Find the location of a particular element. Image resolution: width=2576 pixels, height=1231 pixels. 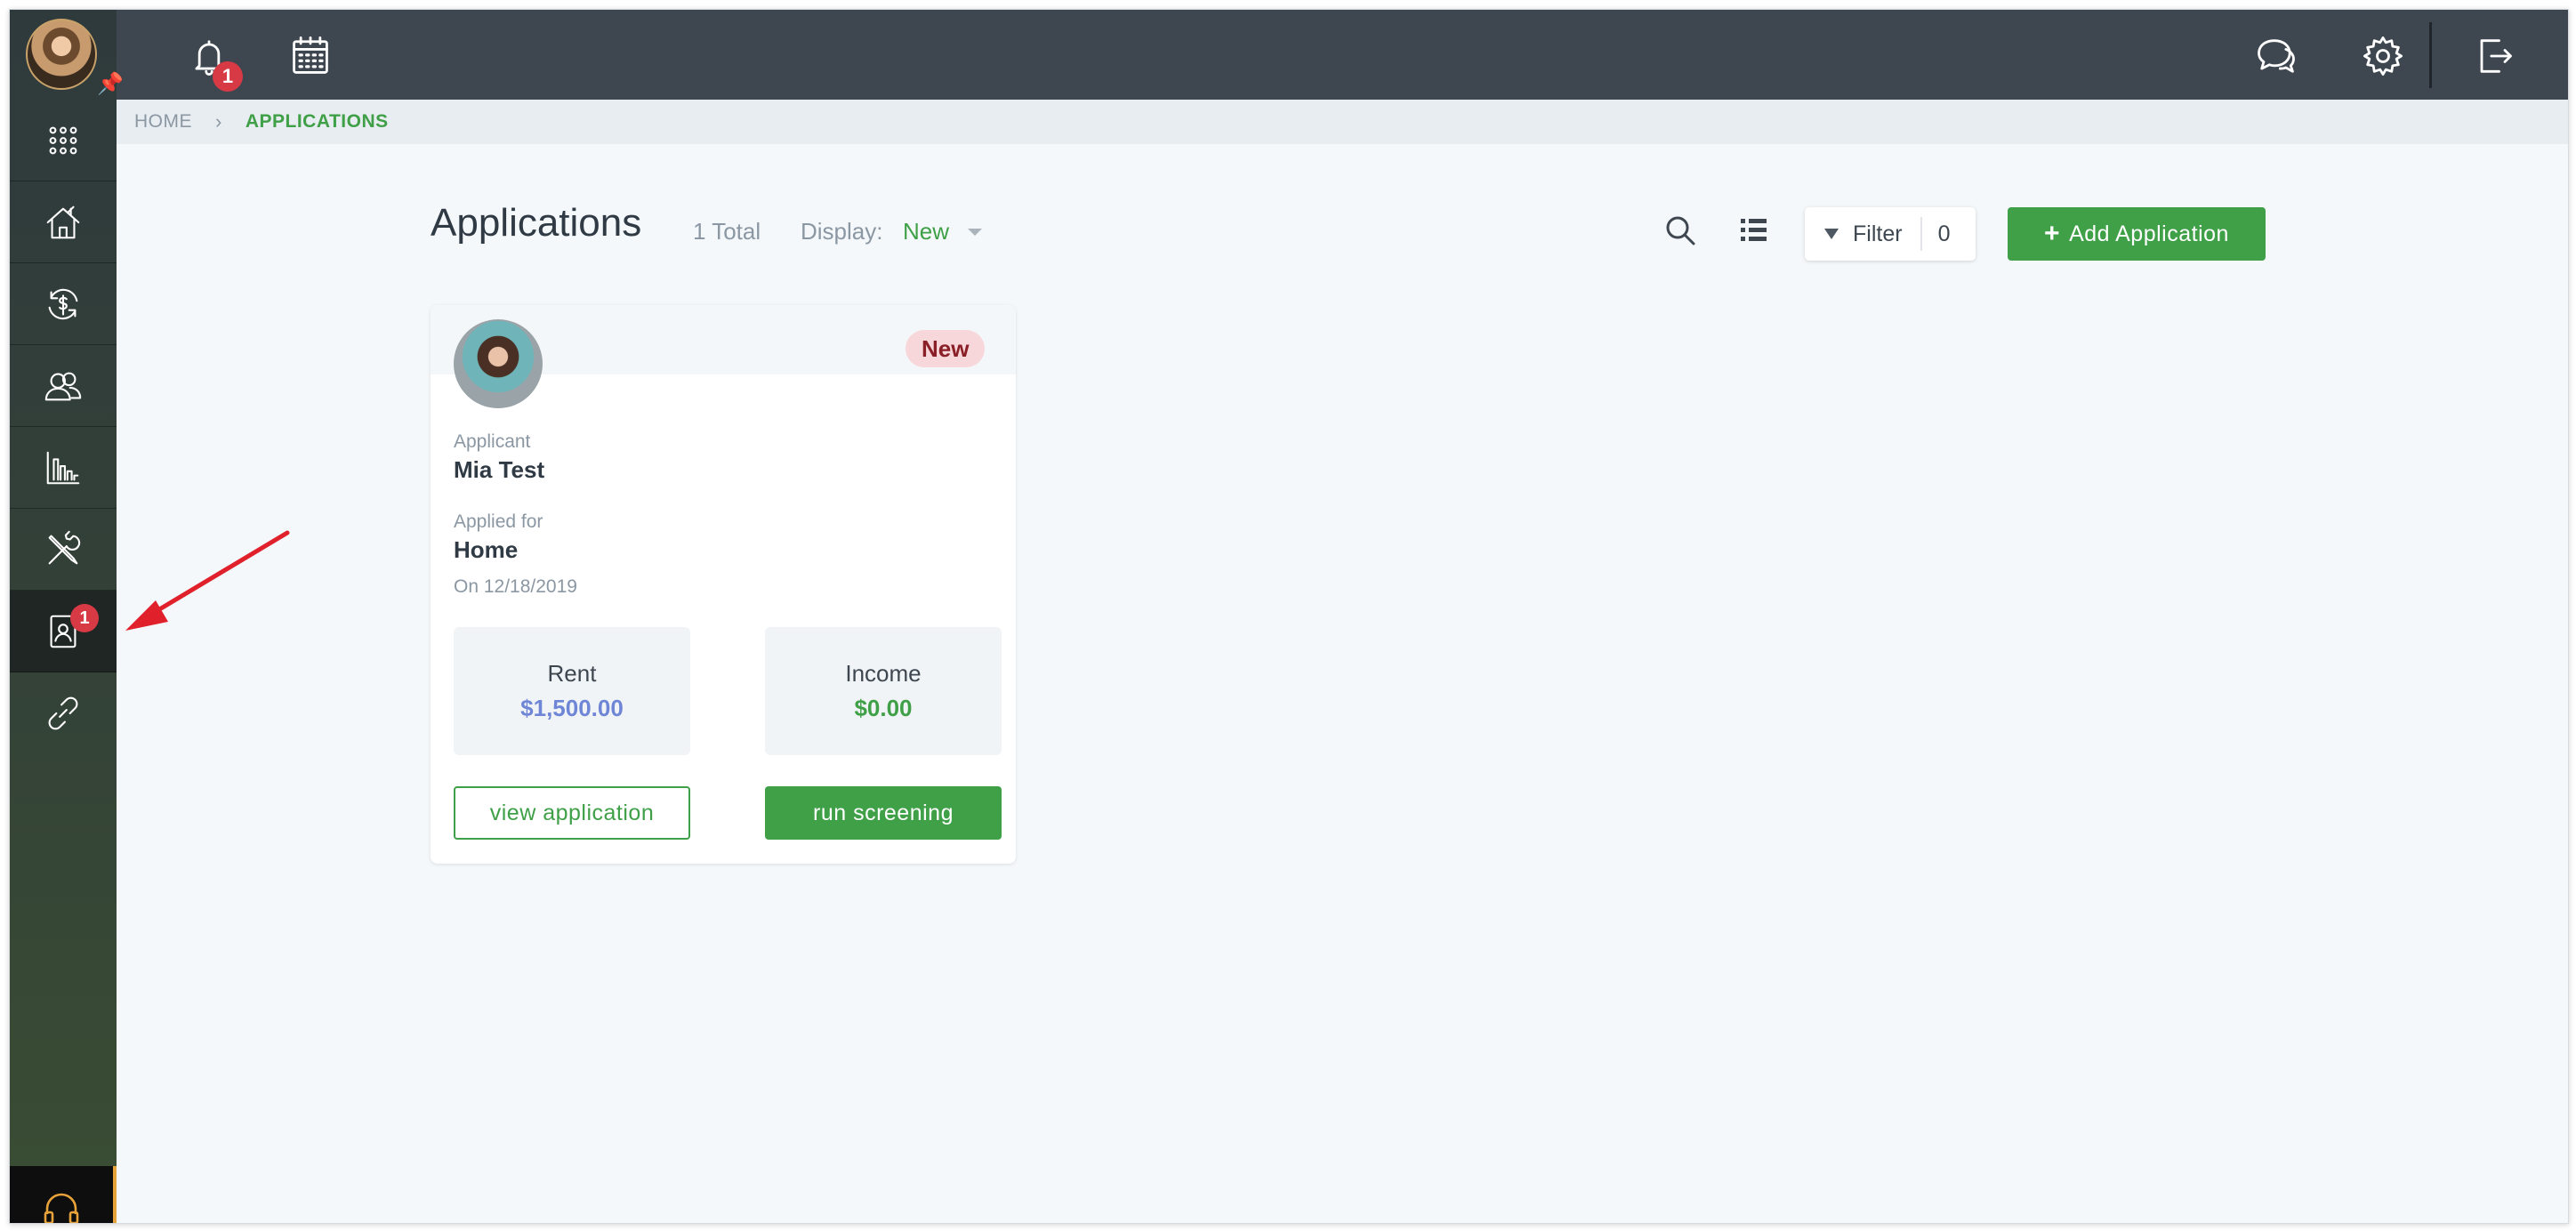

filter-divider is located at coordinates (1921, 234).